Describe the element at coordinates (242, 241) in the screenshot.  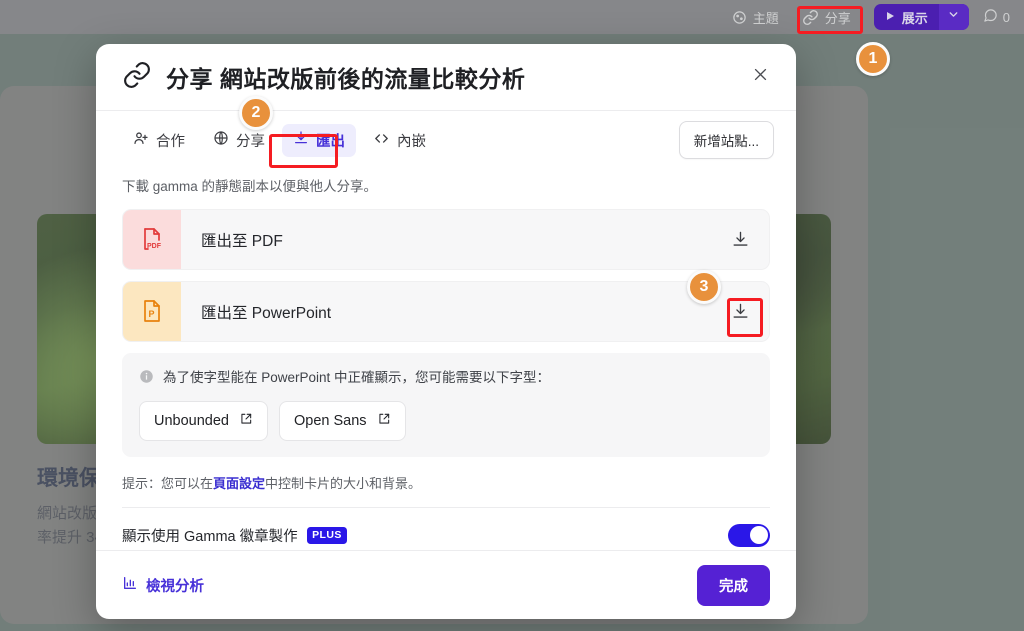
I see `export-row-pdf-label: 匯出至 PDF` at that location.